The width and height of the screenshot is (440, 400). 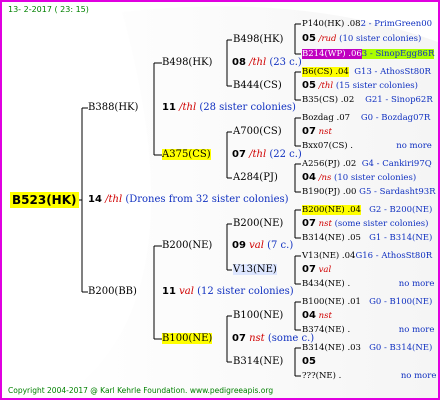 I want to click on g2-queen-3: B200(NE), so click(x=187, y=246).